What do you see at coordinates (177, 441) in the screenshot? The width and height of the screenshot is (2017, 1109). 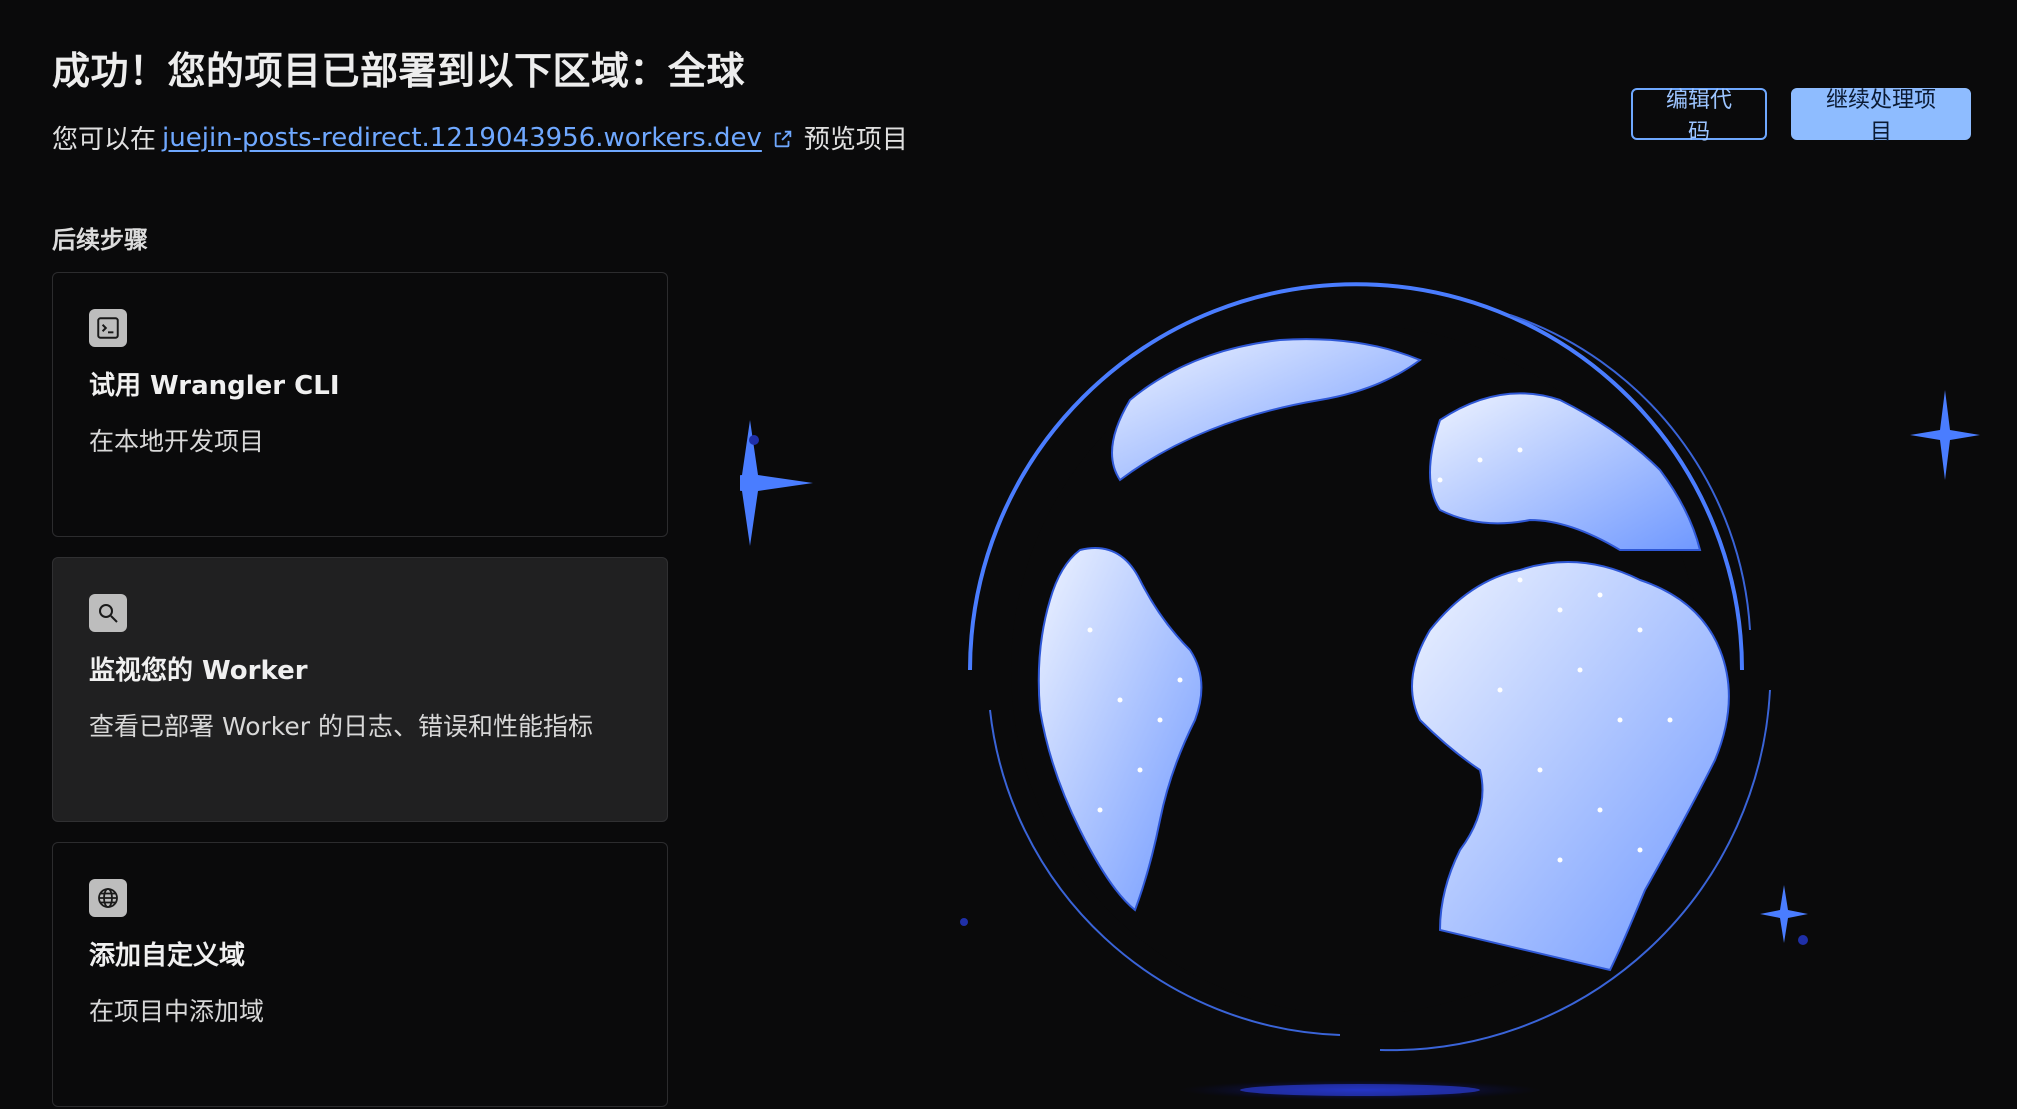 I see `step-card-description: 在本地开发项目` at bounding box center [177, 441].